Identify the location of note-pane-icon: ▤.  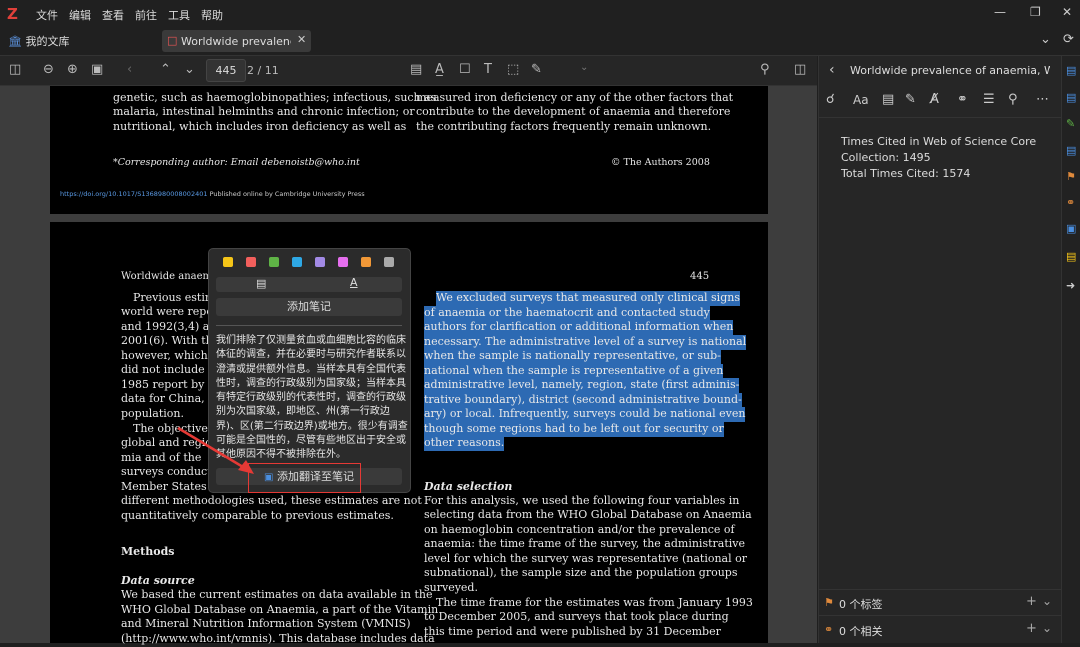
(1071, 256).